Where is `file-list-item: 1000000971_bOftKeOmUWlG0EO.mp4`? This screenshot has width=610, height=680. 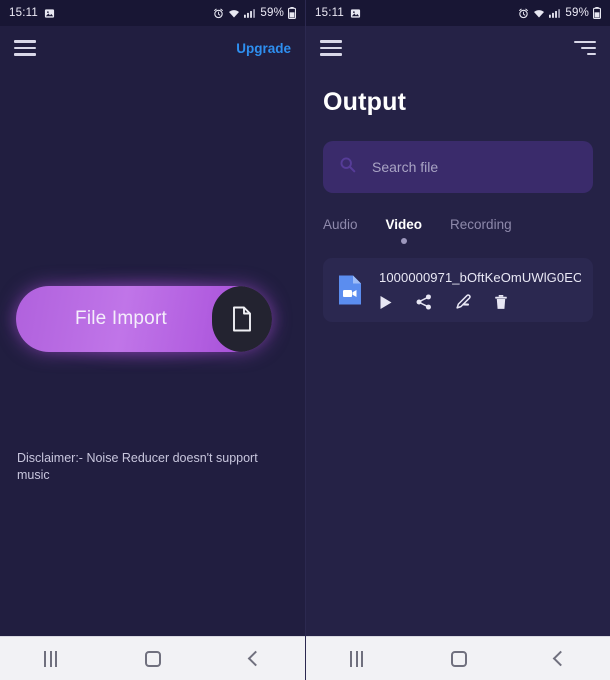 file-list-item: 1000000971_bOftKeOmUWlG0EO.mp4 is located at coordinates (458, 290).